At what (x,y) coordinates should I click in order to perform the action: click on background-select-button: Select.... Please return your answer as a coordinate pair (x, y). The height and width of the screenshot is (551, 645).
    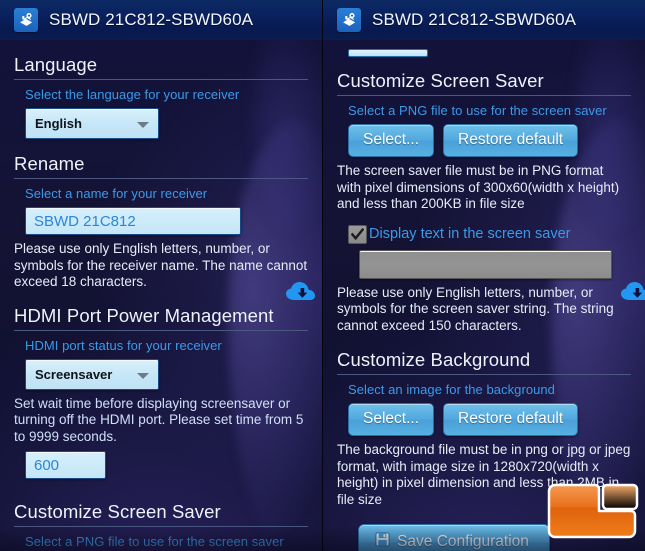
    Looking at the image, I should click on (391, 419).